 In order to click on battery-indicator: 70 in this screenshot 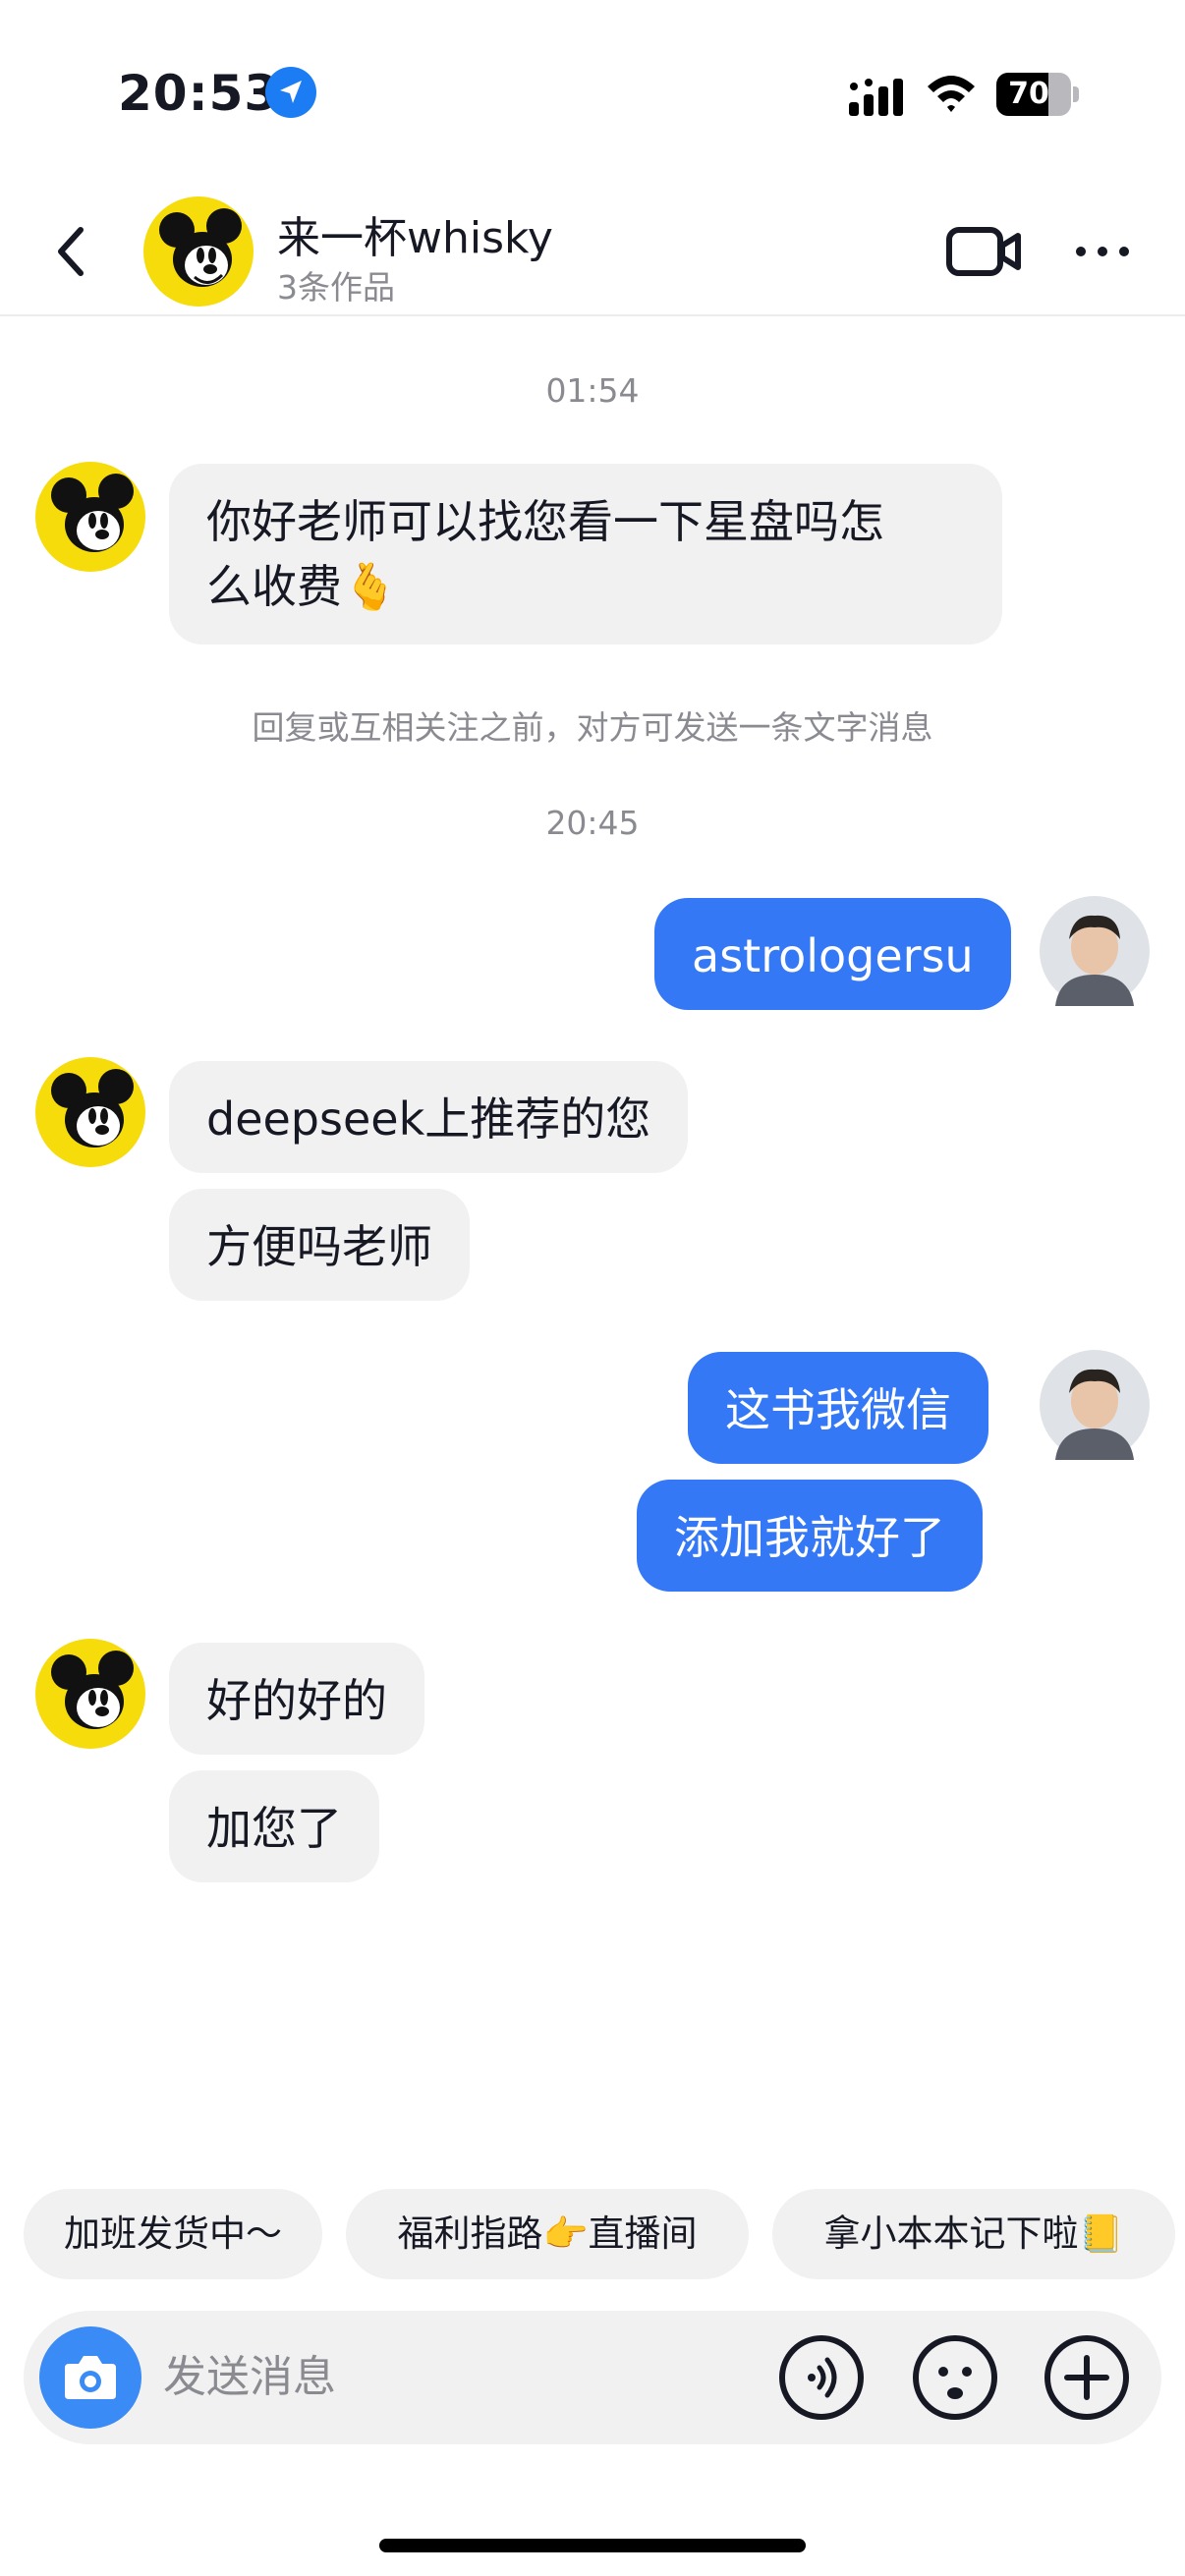, I will do `click(1038, 94)`.